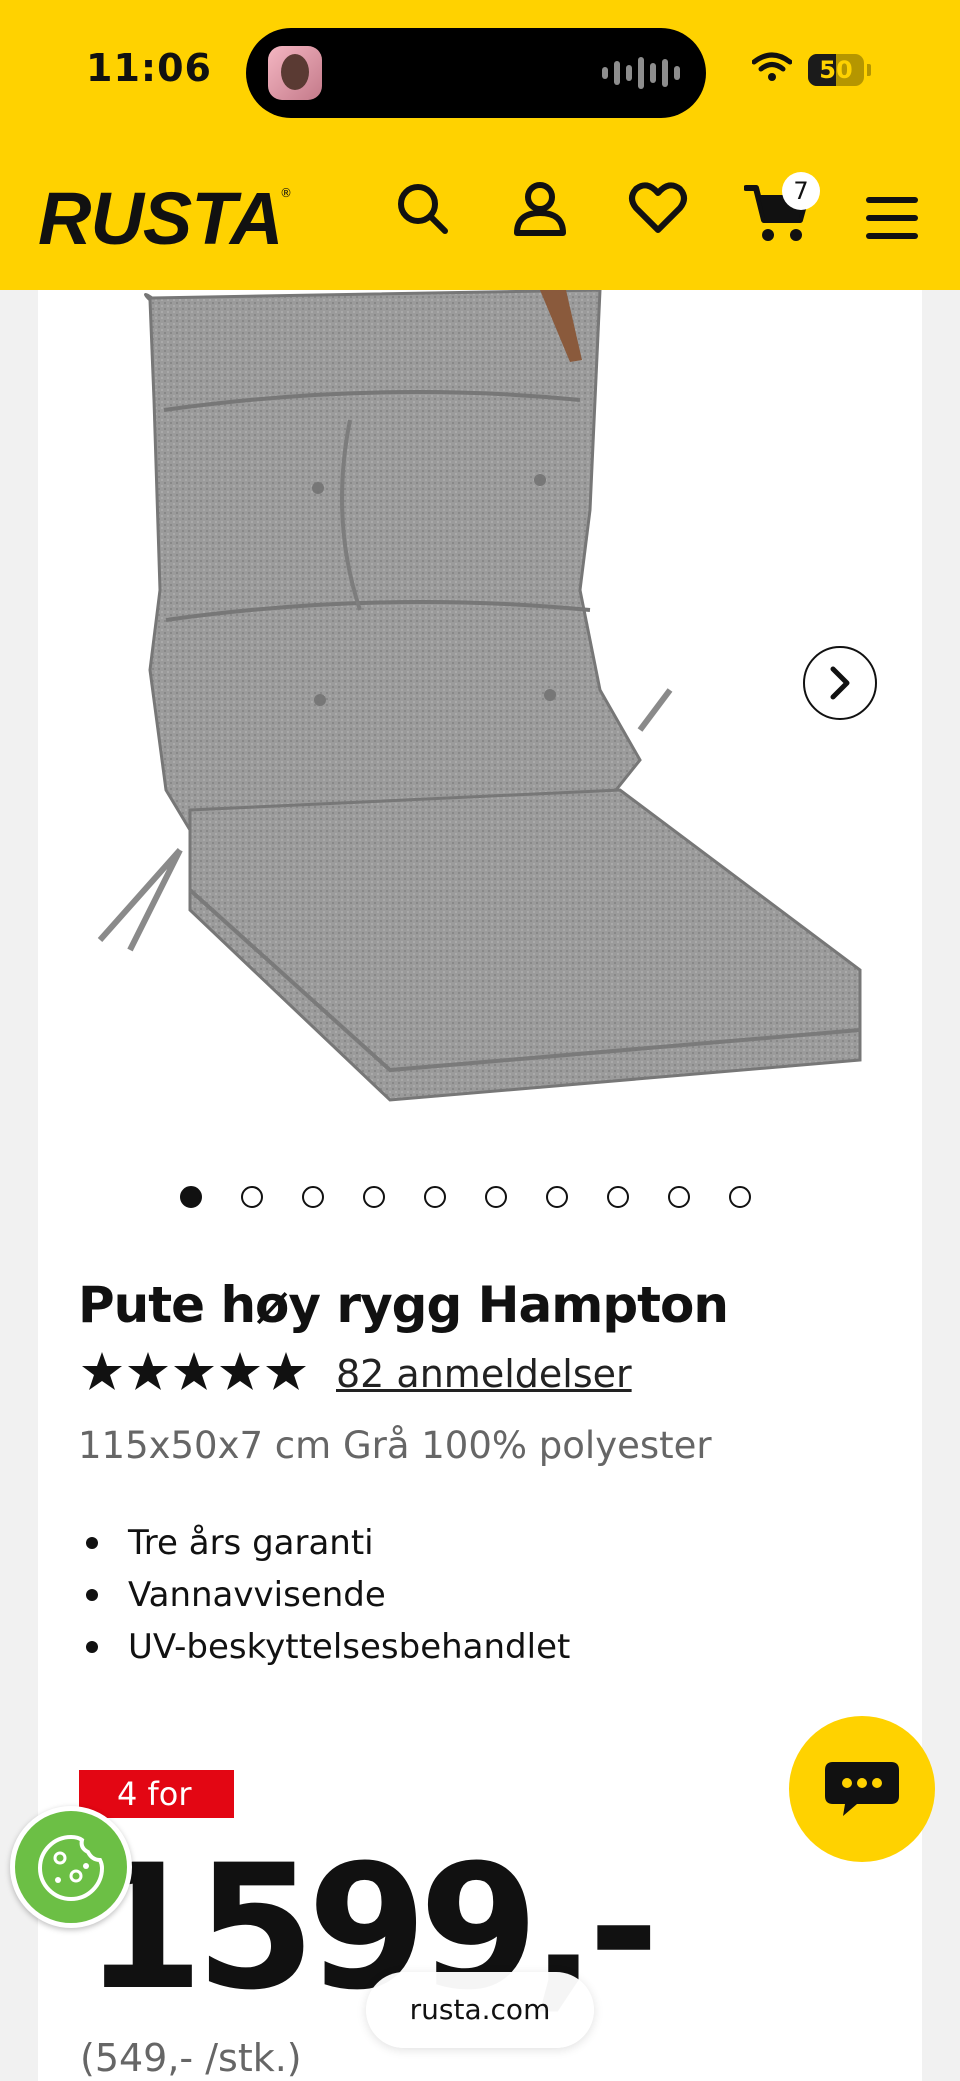 Image resolution: width=960 pixels, height=2081 pixels. I want to click on heart-icon, so click(658, 208).